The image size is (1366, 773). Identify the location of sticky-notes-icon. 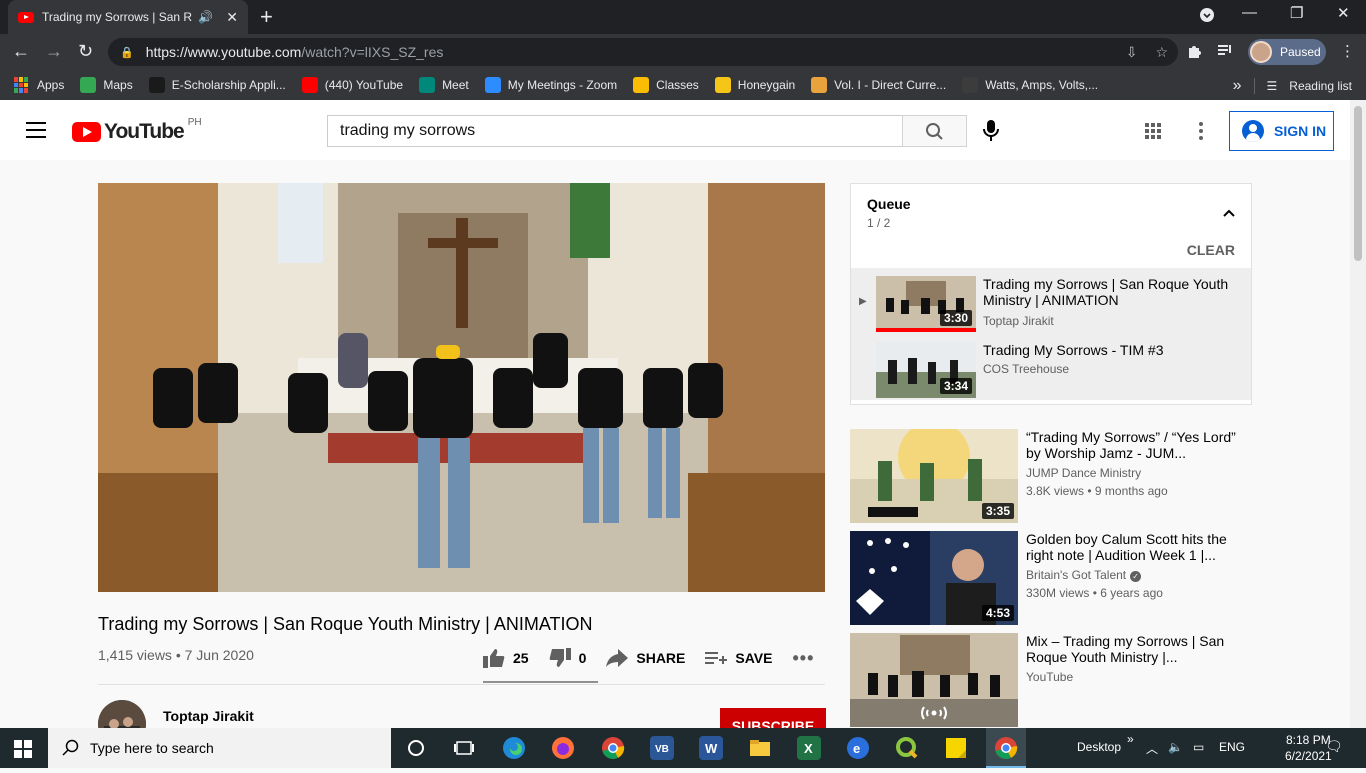
(956, 748).